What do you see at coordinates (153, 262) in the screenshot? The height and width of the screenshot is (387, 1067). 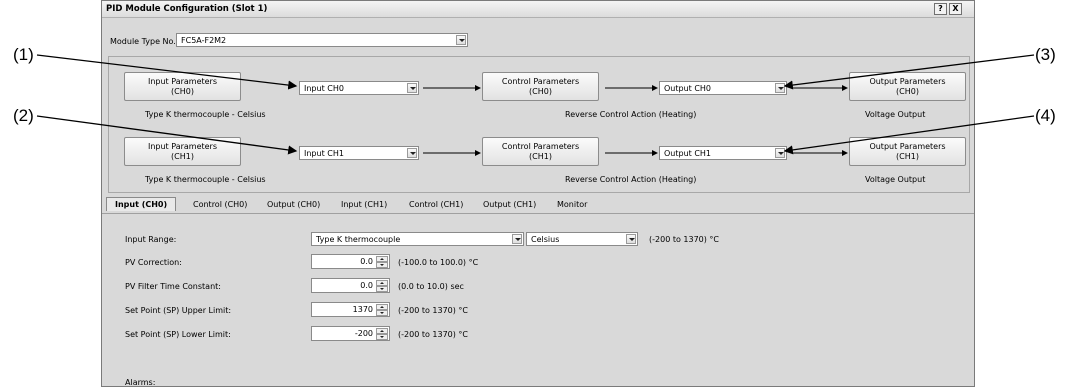 I see `pv-correction-label: PV Correction:` at bounding box center [153, 262].